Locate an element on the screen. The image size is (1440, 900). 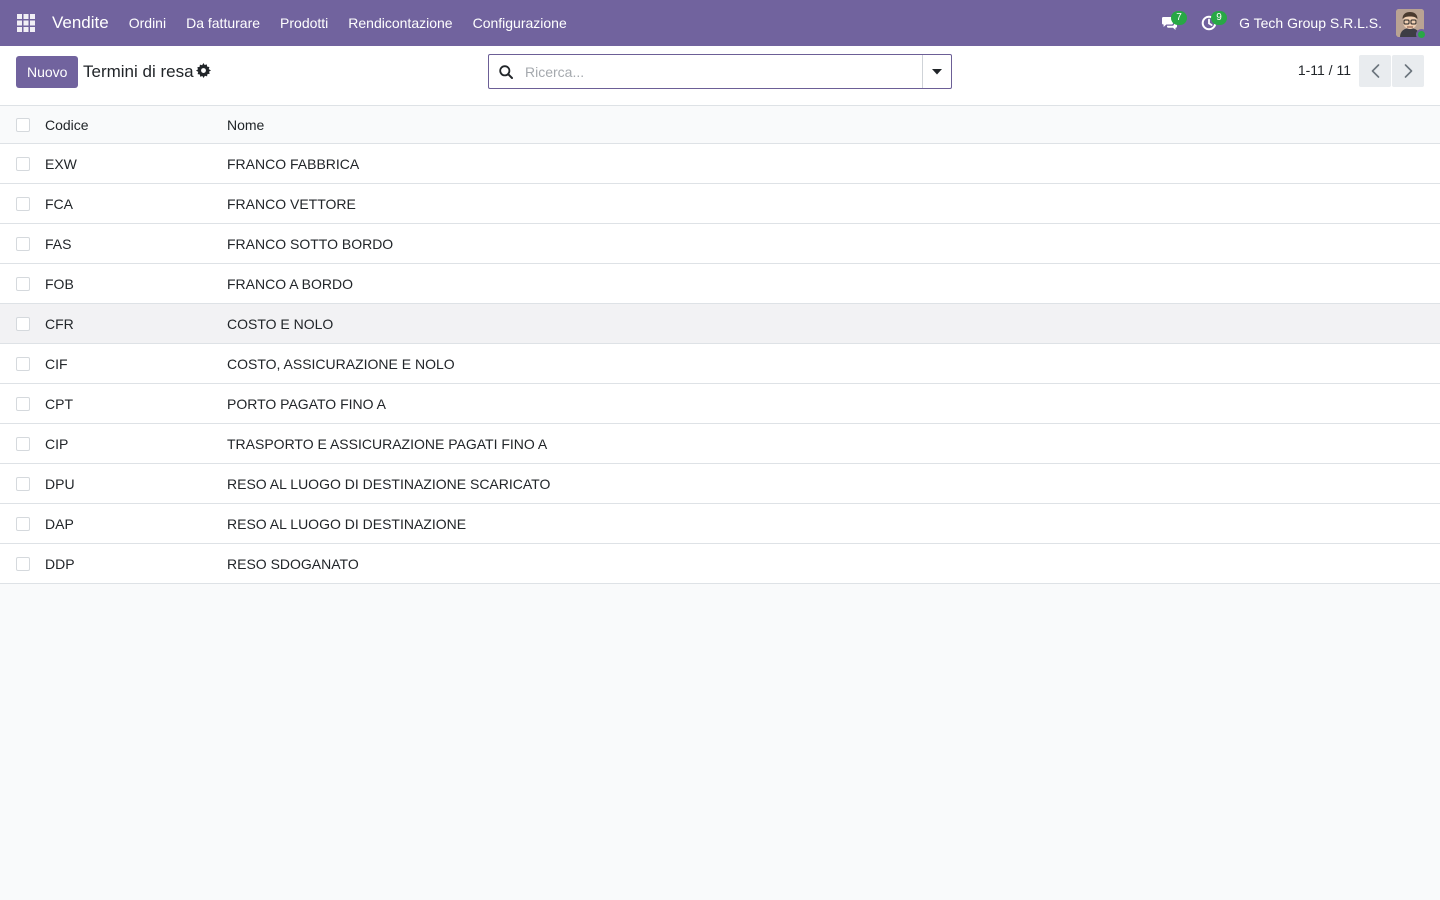
systray: 7 9 G Tech Group S.R.L.S. is located at coordinates (1294, 23).